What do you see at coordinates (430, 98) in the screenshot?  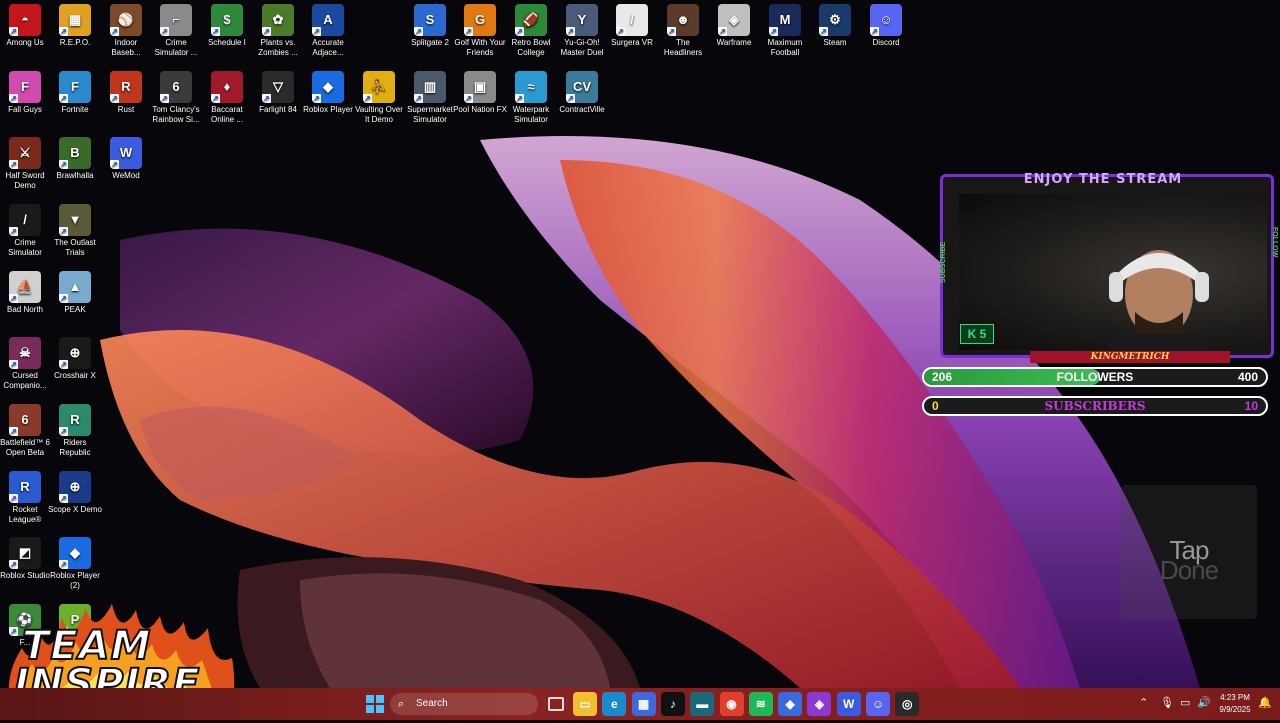 I see `desktop-icon: ▥ ↗ Supermarket Simulator` at bounding box center [430, 98].